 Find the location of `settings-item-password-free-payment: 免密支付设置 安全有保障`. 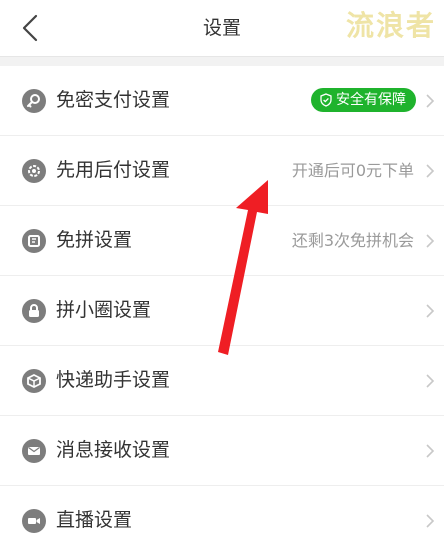

settings-item-password-free-payment: 免密支付设置 安全有保障 is located at coordinates (222, 101).